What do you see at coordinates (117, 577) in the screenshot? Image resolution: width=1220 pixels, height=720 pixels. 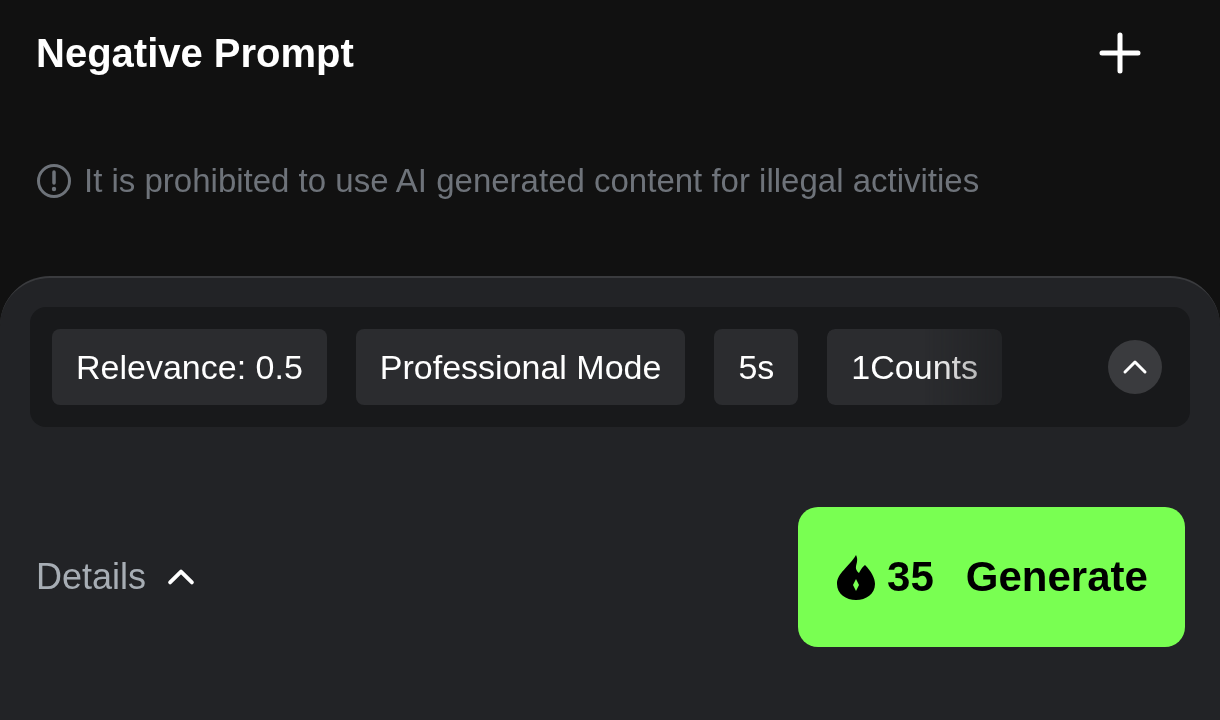 I see `details-toggle: Details` at bounding box center [117, 577].